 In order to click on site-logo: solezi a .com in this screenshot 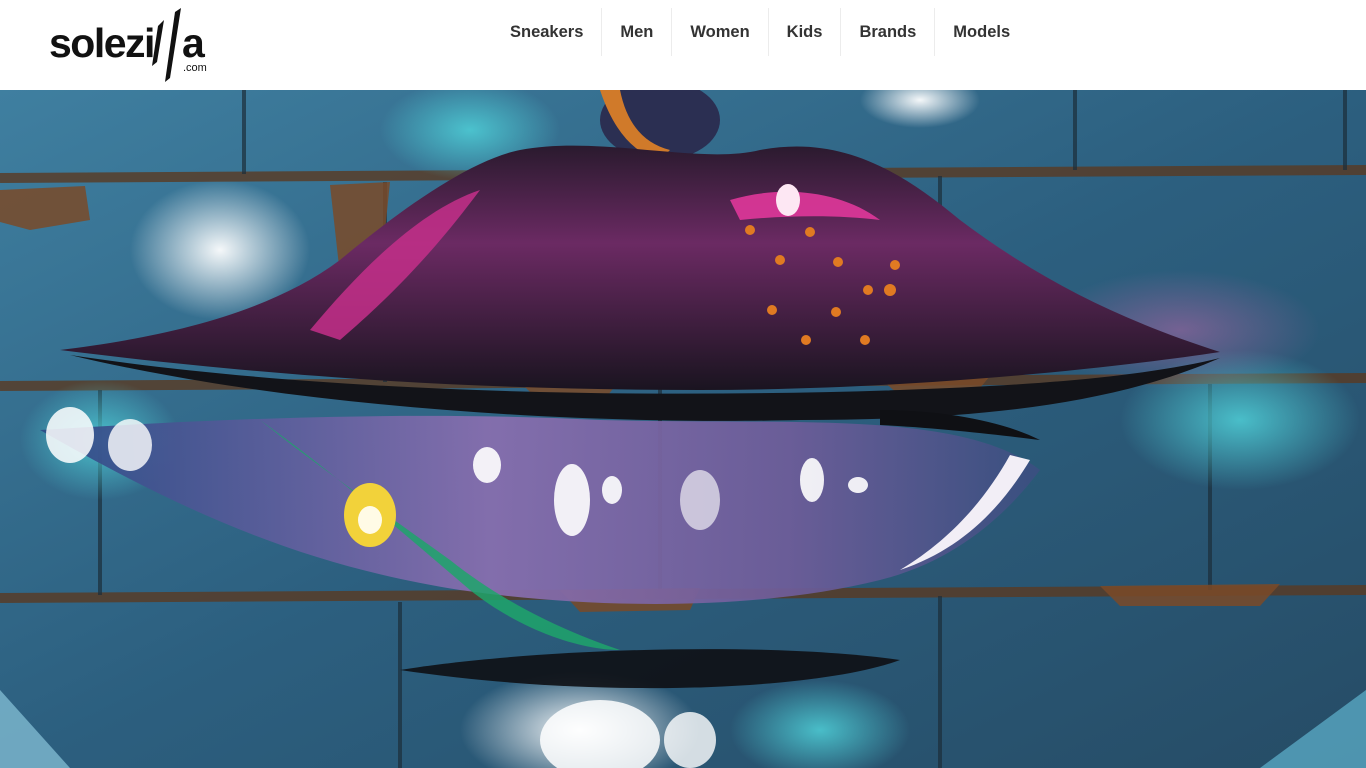, I will do `click(131, 46)`.